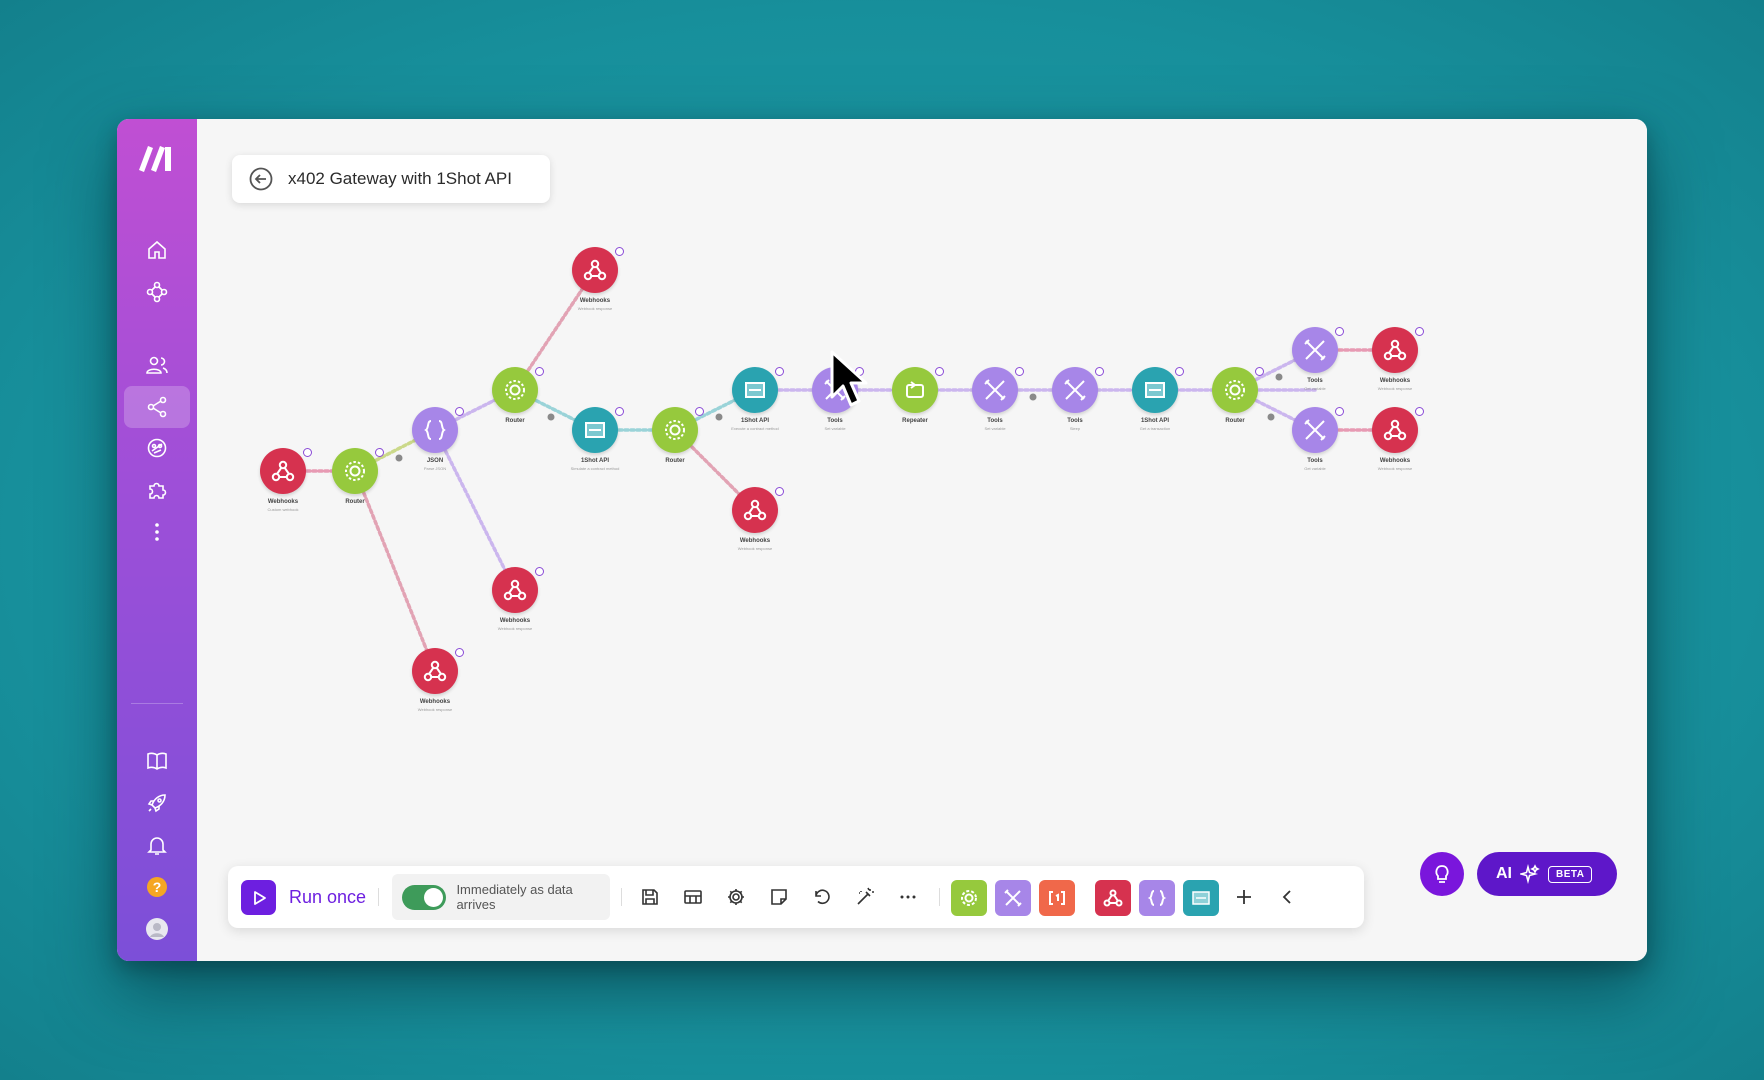 This screenshot has width=1764, height=1080. Describe the element at coordinates (915, 390) in the screenshot. I see `module-repeater` at that location.